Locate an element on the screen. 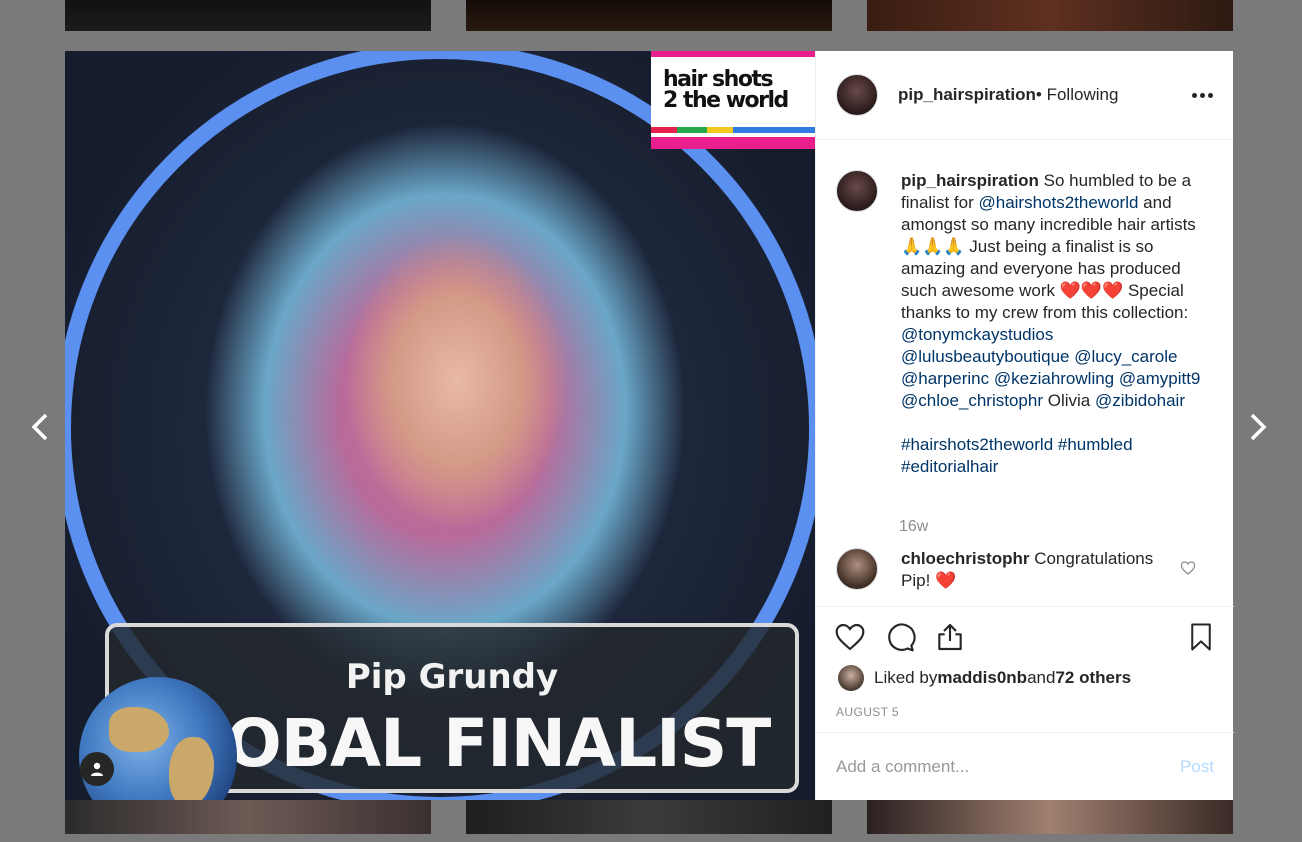 The image size is (1302, 842). liked-by-username: maddis0nb is located at coordinates (982, 678).